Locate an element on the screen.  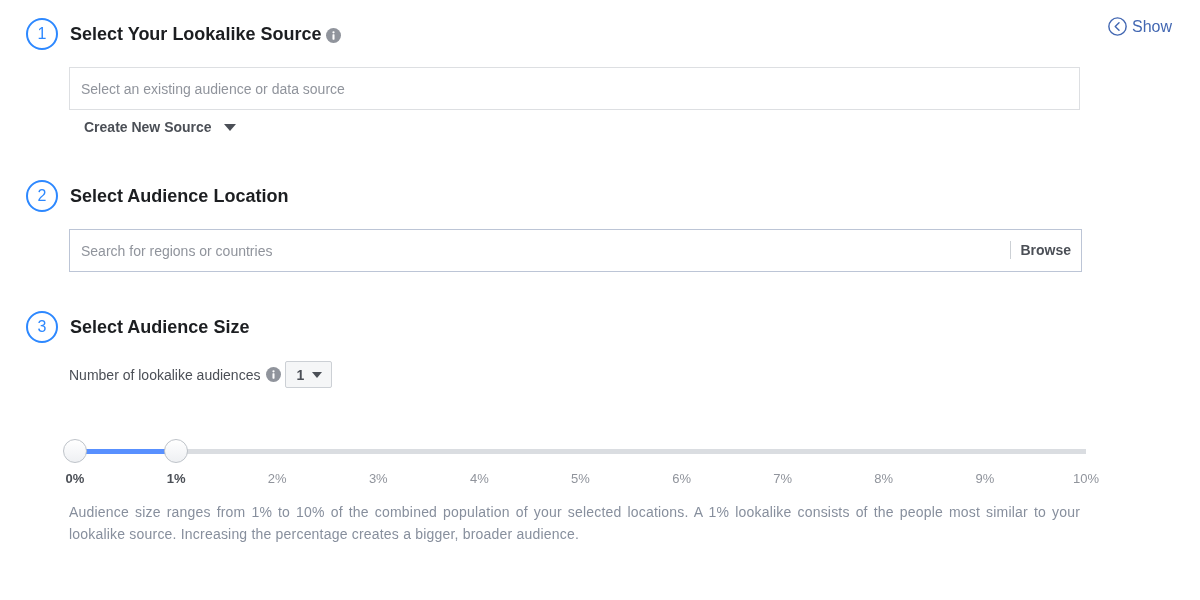
section-title: Select Your Lookalike Source is located at coordinates (196, 34).